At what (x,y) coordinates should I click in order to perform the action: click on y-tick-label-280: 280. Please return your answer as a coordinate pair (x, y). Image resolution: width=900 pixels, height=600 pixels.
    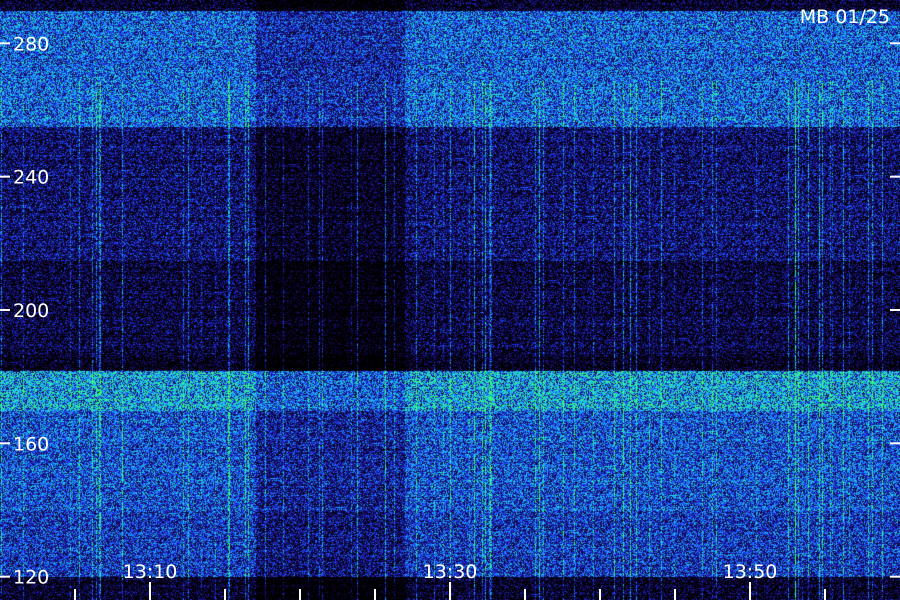
    Looking at the image, I should click on (31, 44).